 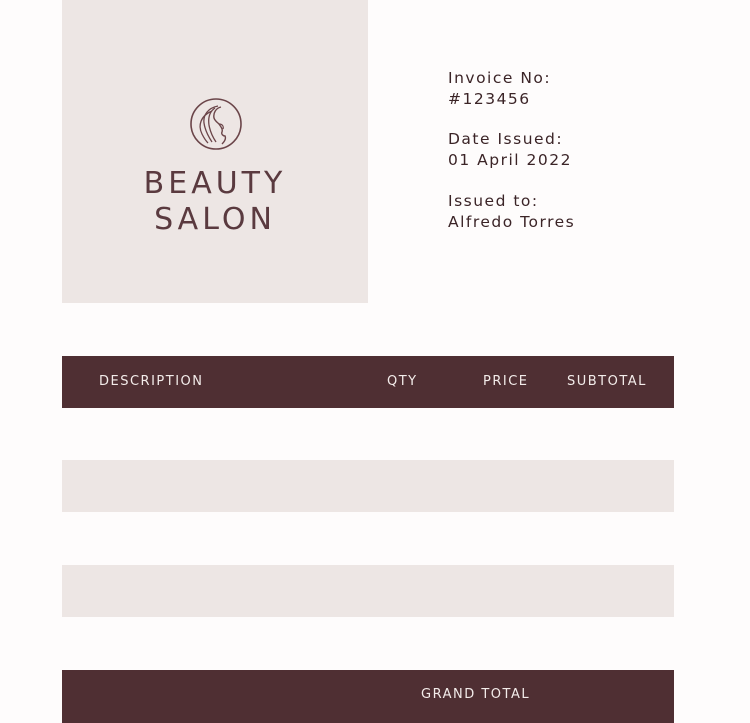 What do you see at coordinates (499, 89) in the screenshot?
I see `invoice-number-block: Invoice No: #123456` at bounding box center [499, 89].